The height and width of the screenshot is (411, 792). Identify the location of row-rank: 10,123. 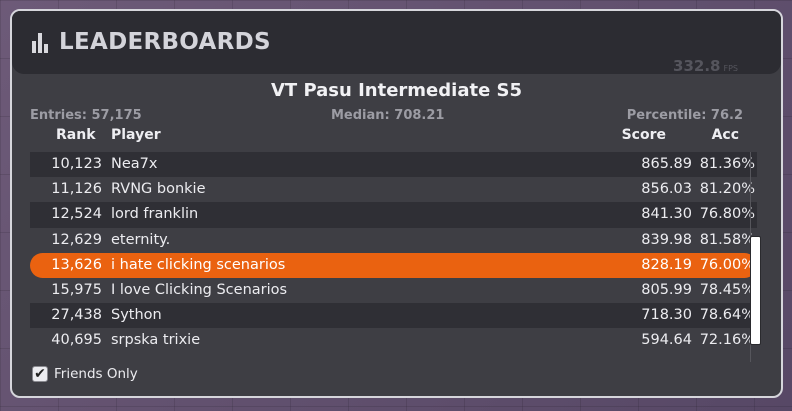
(76, 164).